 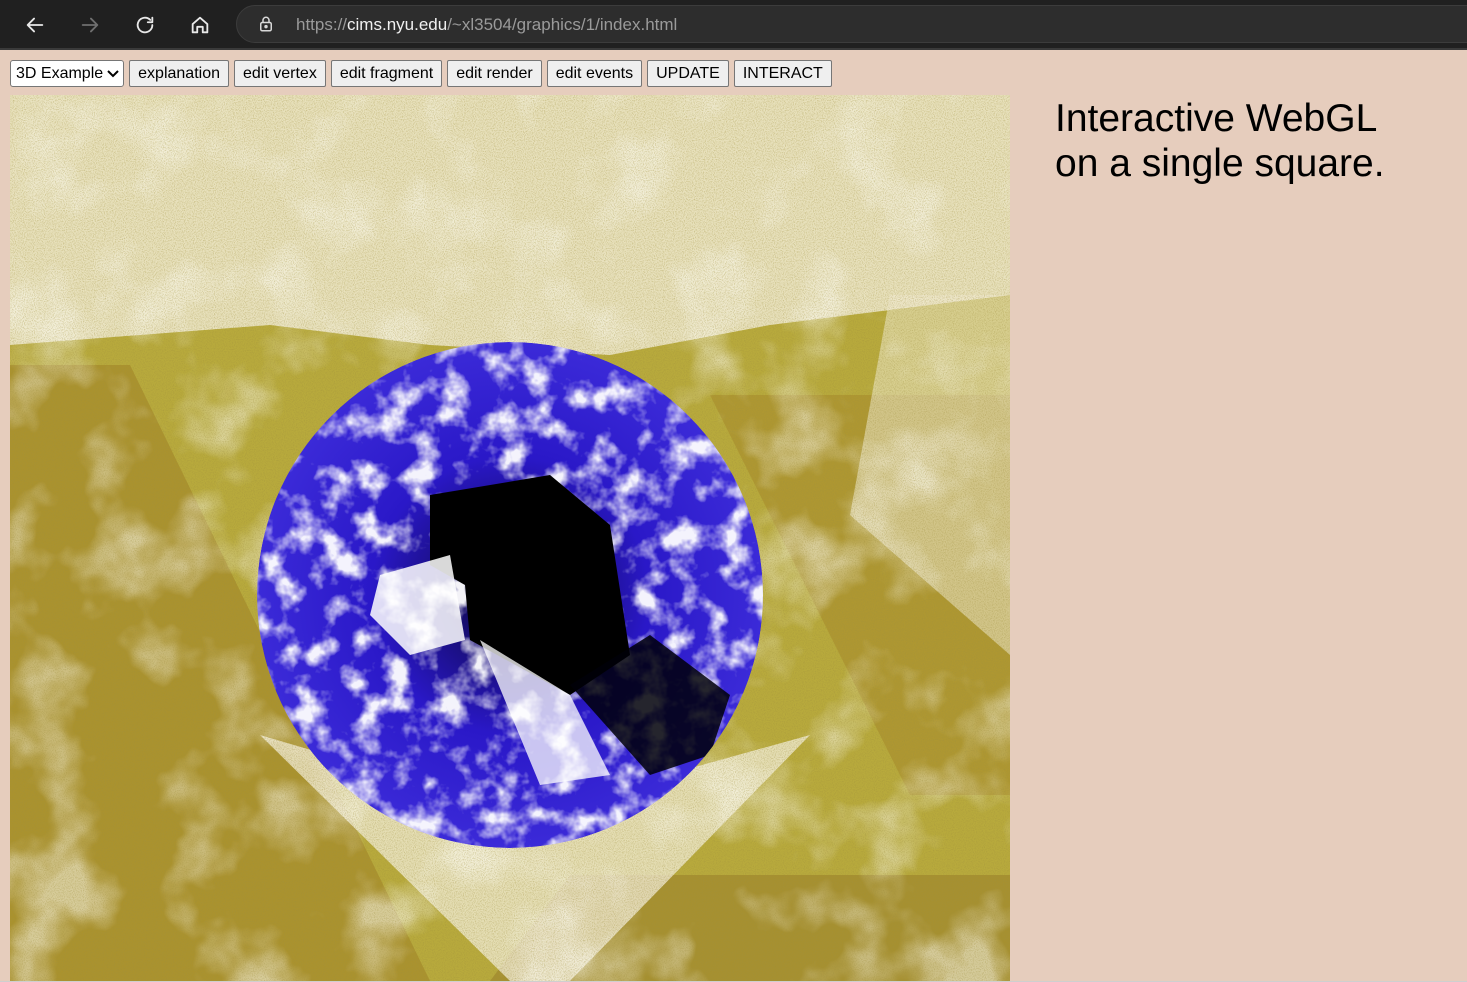 What do you see at coordinates (386, 73) in the screenshot?
I see `edit-fragment-button: edit fragment` at bounding box center [386, 73].